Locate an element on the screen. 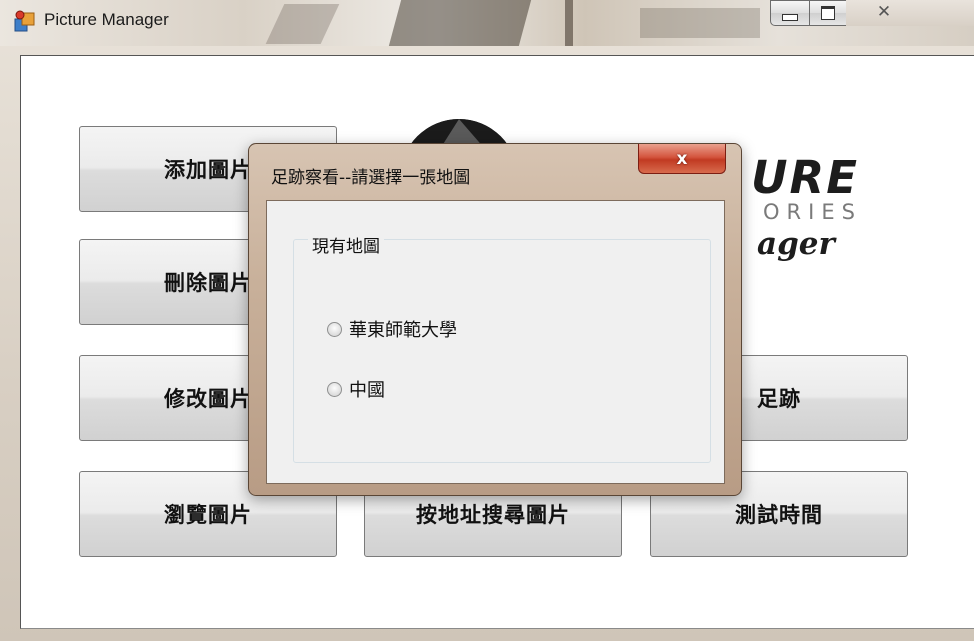 This screenshot has width=974, height=641. group-title: 現有地圖 is located at coordinates (346, 244).